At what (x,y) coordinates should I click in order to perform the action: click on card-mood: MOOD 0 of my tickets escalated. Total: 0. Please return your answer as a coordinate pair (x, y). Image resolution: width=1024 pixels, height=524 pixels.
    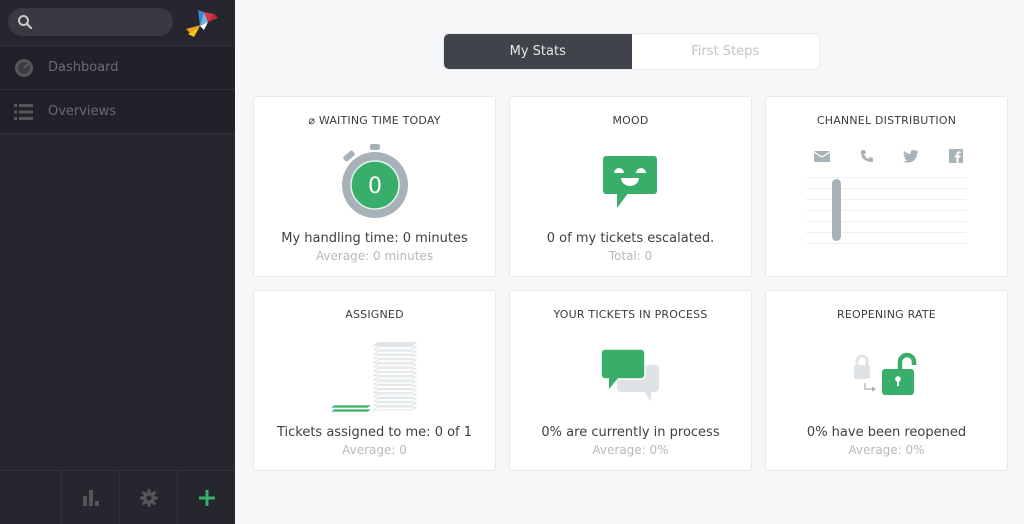
    Looking at the image, I should click on (630, 186).